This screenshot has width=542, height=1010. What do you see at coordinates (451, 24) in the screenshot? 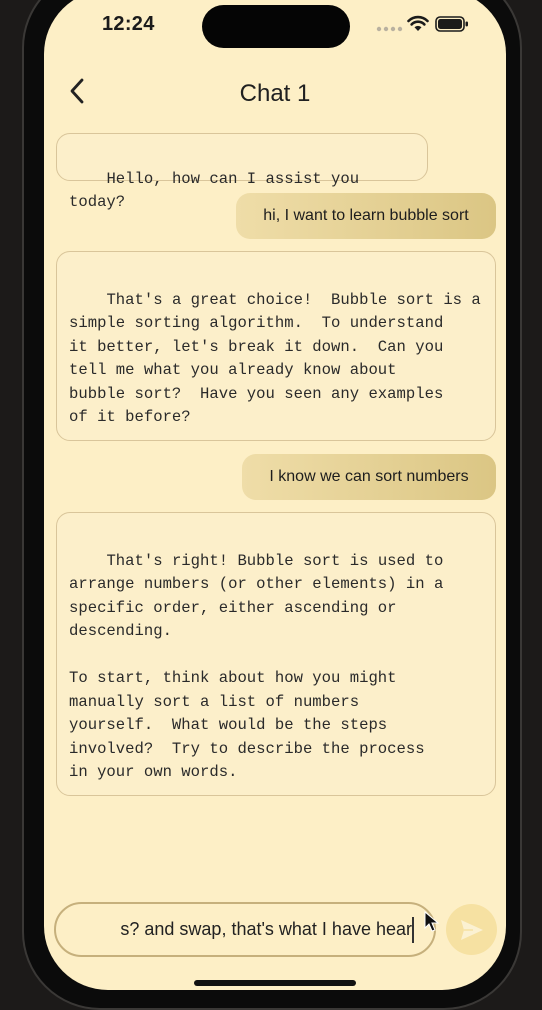
I see `battery-icon` at bounding box center [451, 24].